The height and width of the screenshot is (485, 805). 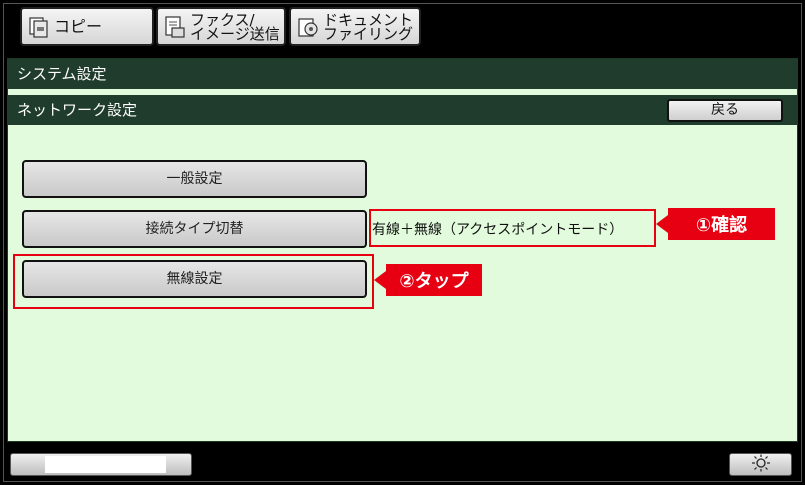 What do you see at coordinates (78, 26) in the screenshot?
I see `tab-copy-label: コピー` at bounding box center [78, 26].